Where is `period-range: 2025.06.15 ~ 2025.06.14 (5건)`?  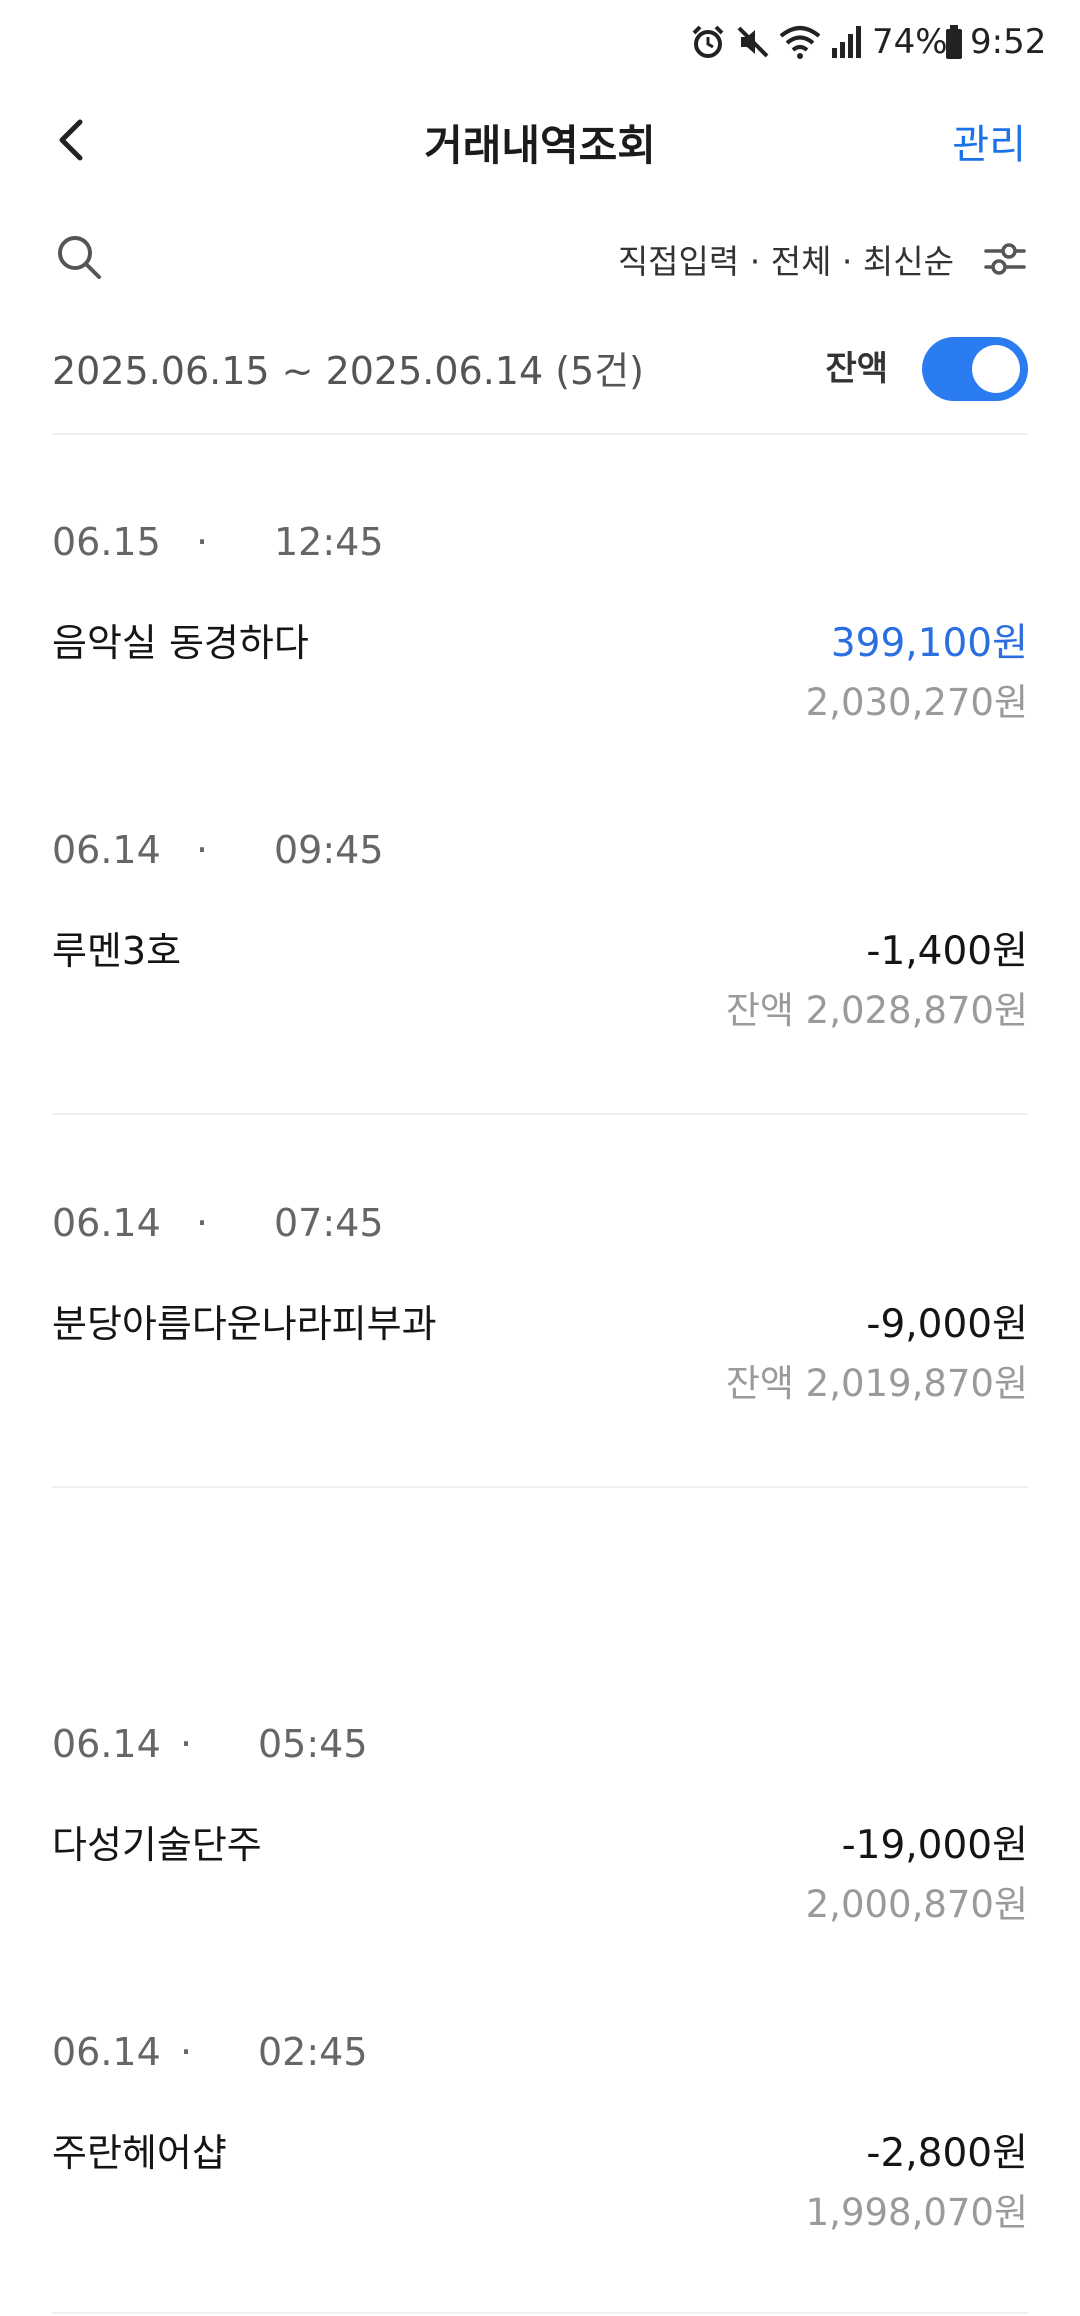
period-range: 2025.06.15 ~ 2025.06.14 (5건) is located at coordinates (348, 367).